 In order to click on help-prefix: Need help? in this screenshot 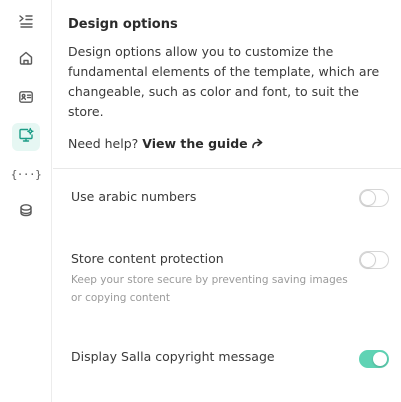, I will do `click(103, 143)`.